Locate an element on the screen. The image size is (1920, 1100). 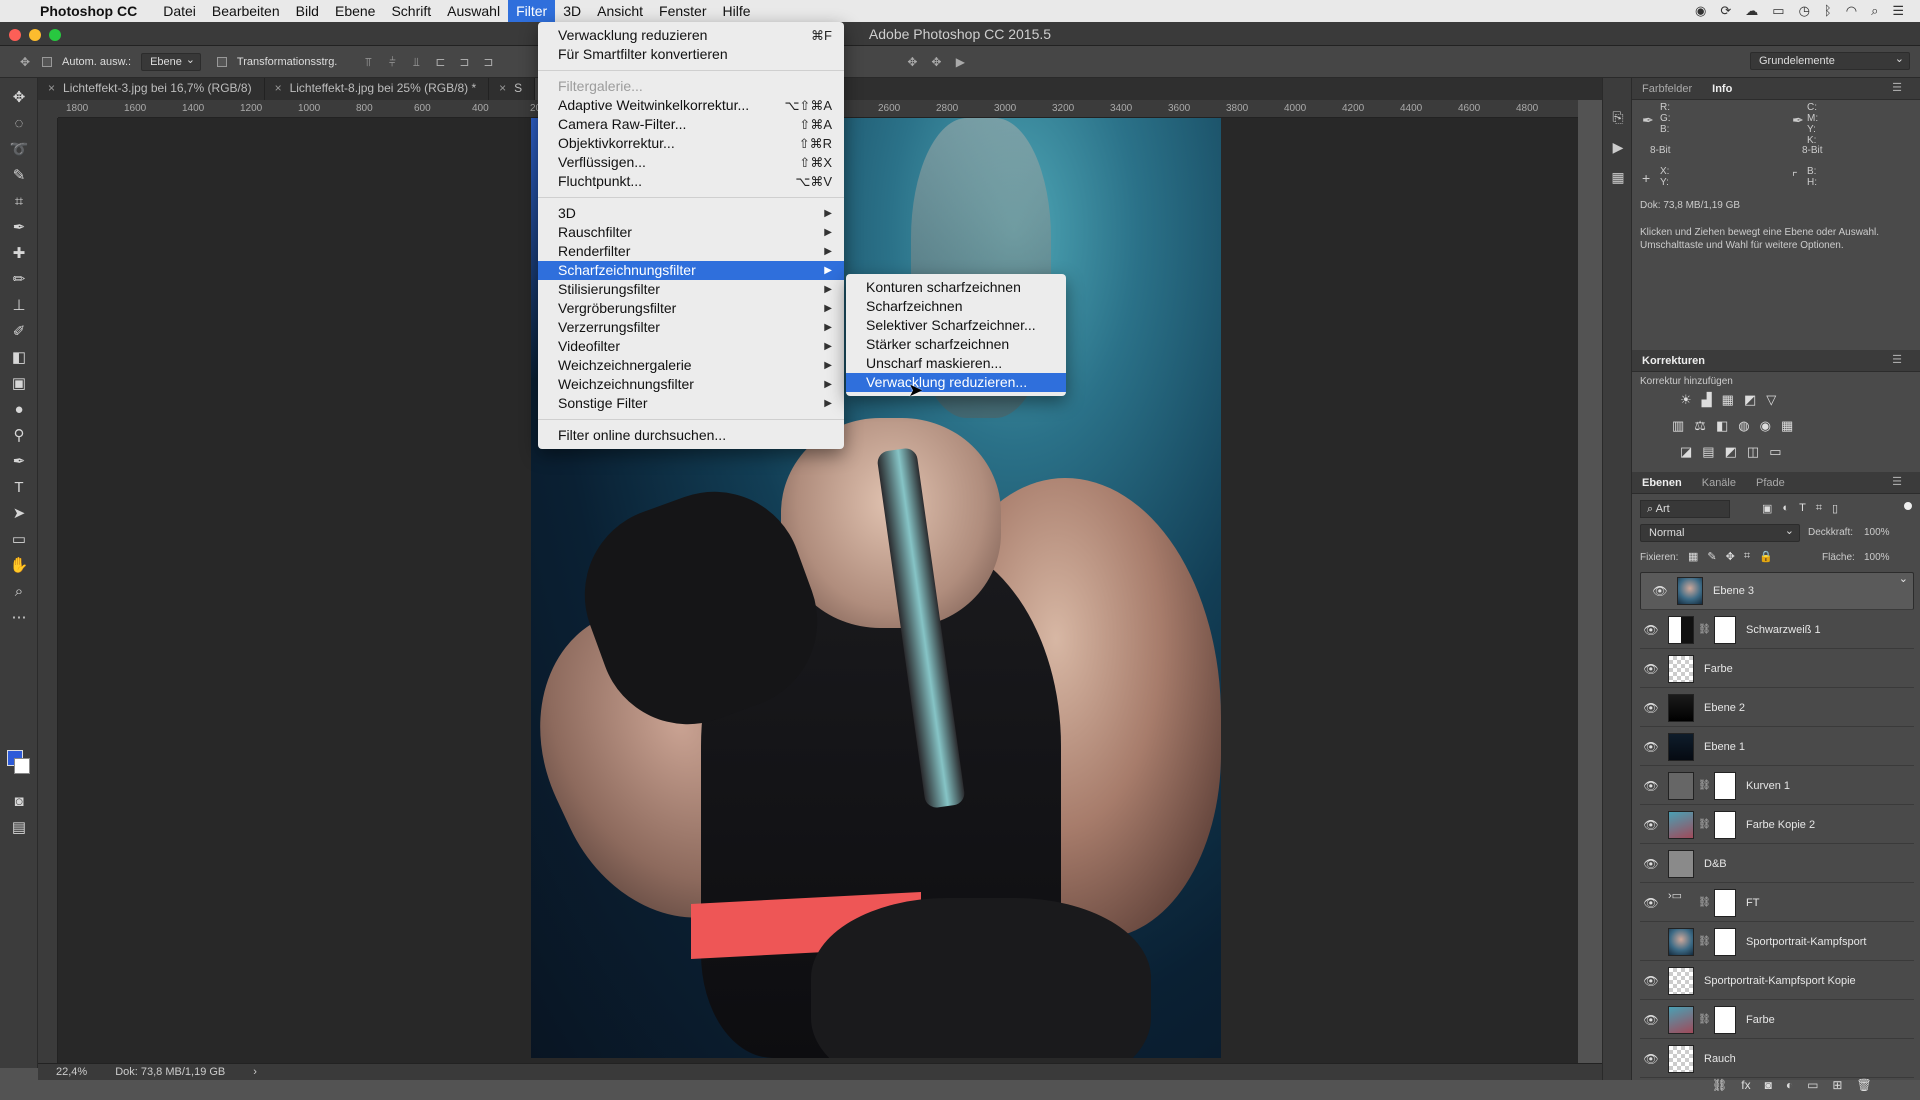
layer-name: Sportportrait-Kampfsport is located at coordinates (1806, 942).